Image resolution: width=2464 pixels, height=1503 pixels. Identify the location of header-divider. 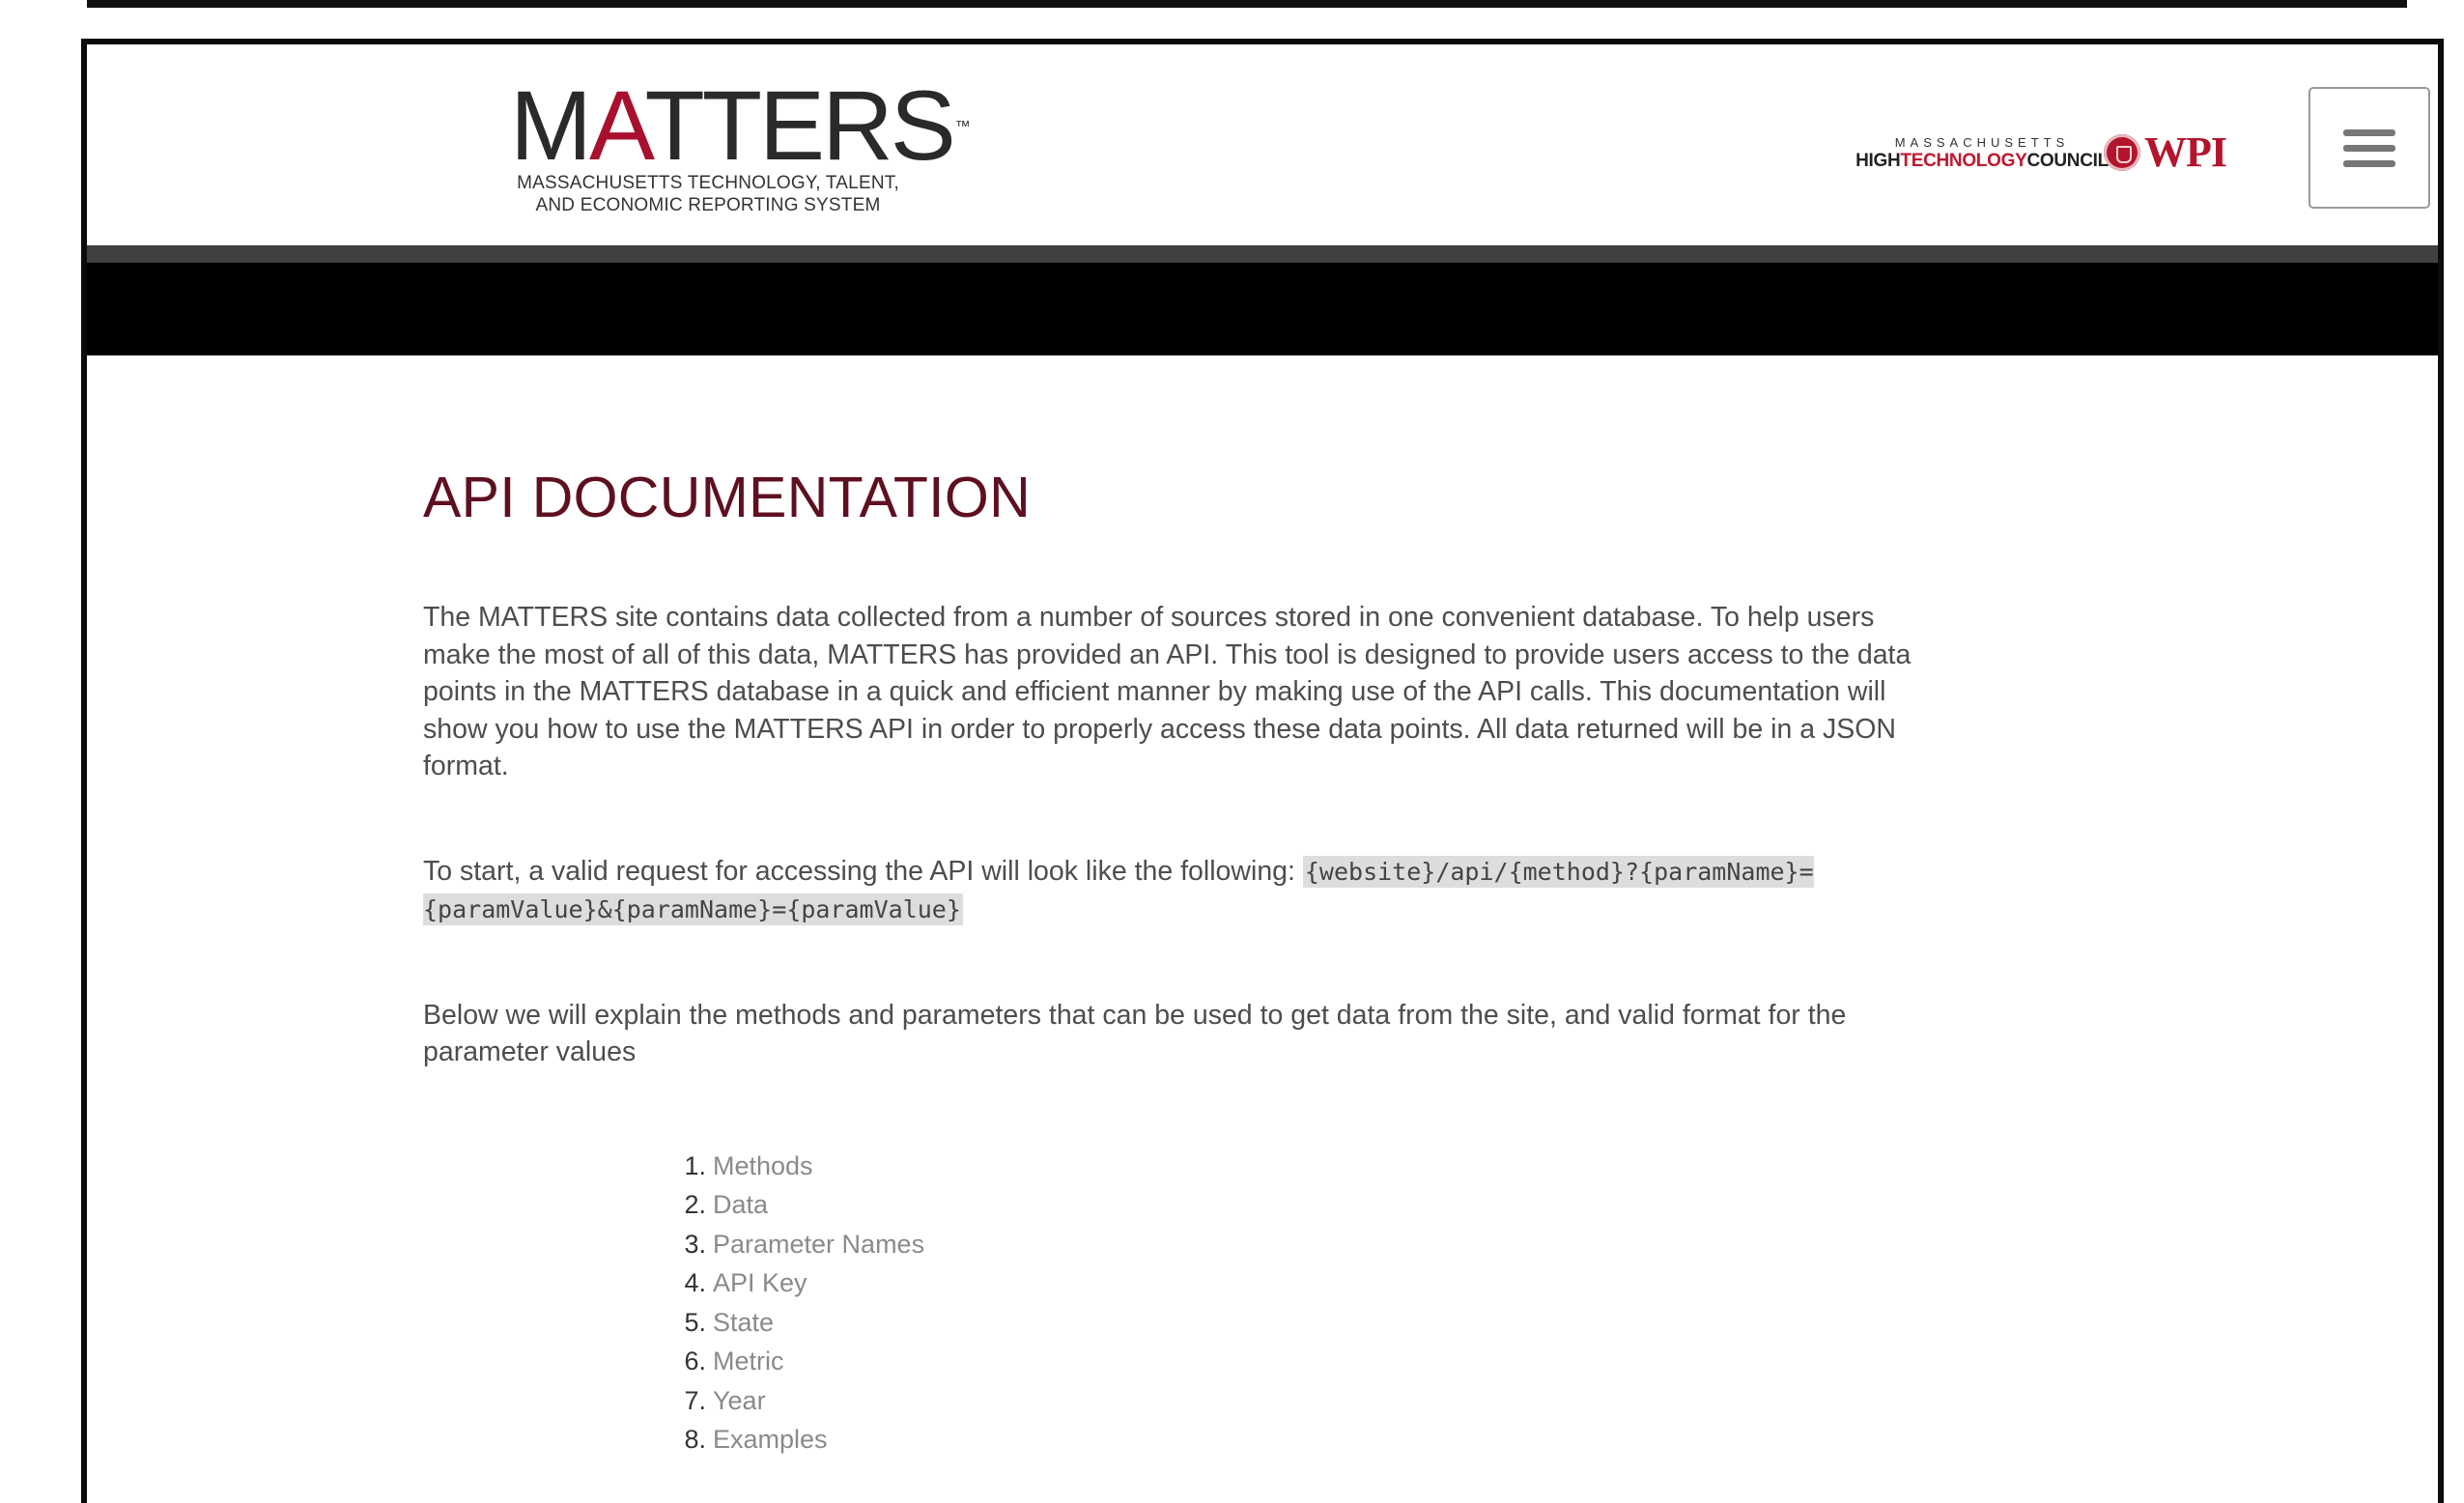
(1262, 254).